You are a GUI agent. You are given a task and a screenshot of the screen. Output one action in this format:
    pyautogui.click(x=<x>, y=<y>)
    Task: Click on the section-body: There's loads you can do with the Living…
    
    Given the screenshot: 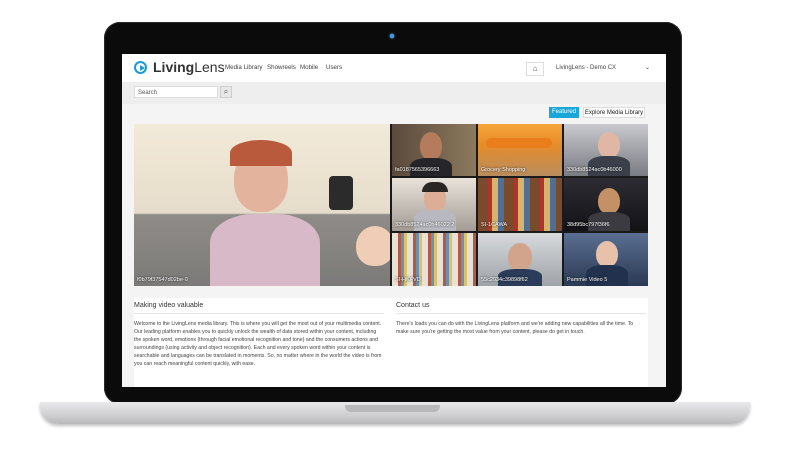 What is the action you would take?
    pyautogui.click(x=515, y=328)
    